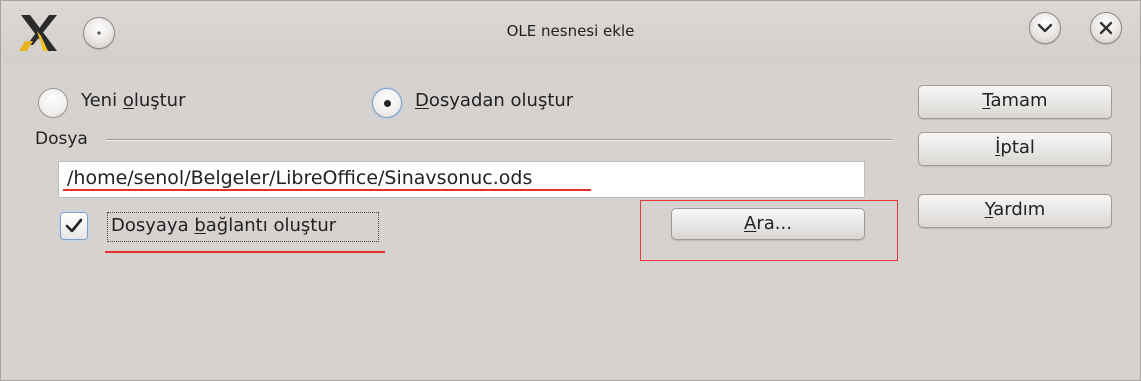 Image resolution: width=1141 pixels, height=381 pixels. I want to click on close-icon, so click(1106, 28).